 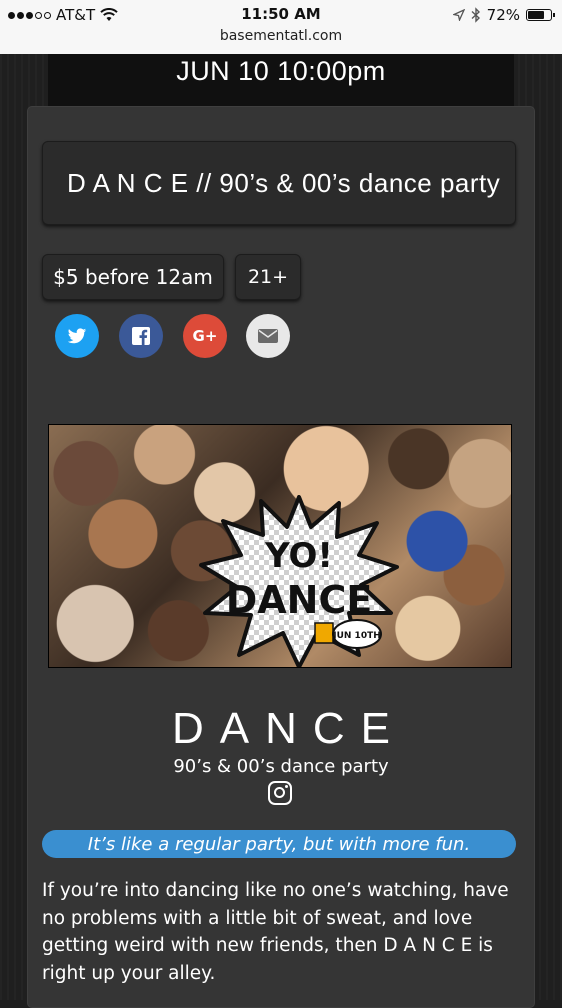 I want to click on event-heading: DANCE, so click(x=289, y=728).